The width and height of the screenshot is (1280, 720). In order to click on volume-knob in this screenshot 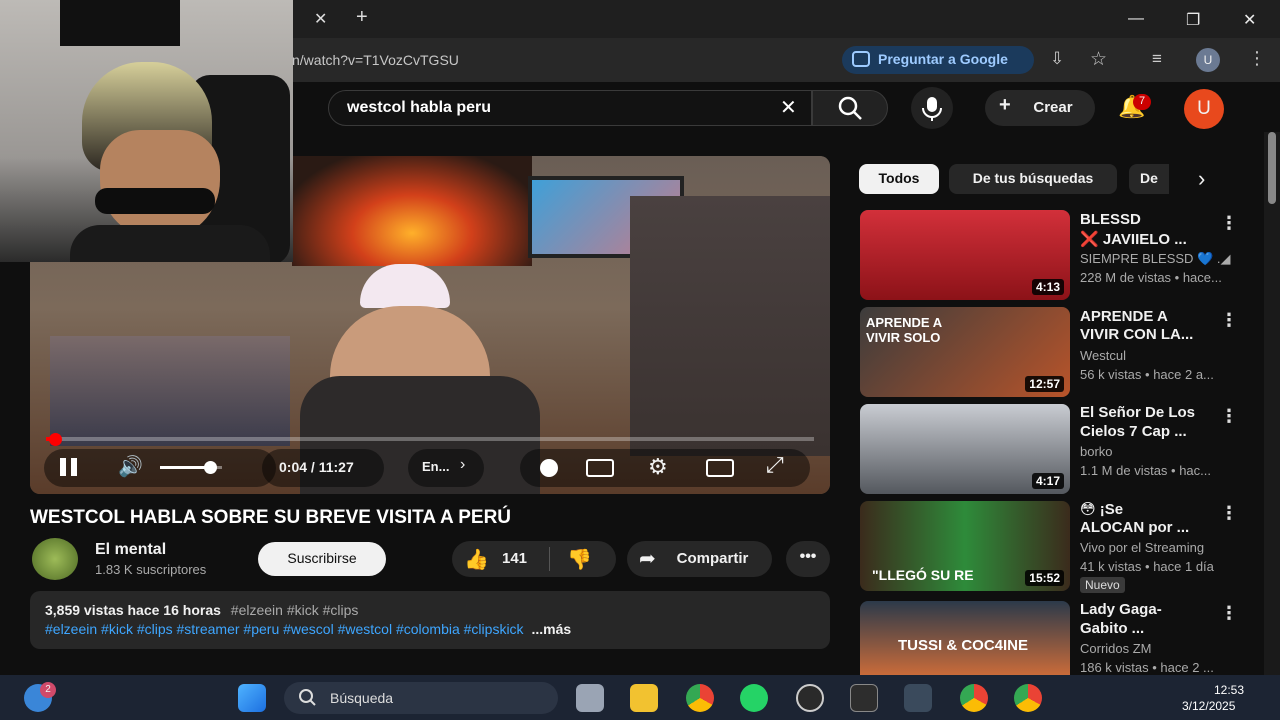, I will do `click(210, 467)`.